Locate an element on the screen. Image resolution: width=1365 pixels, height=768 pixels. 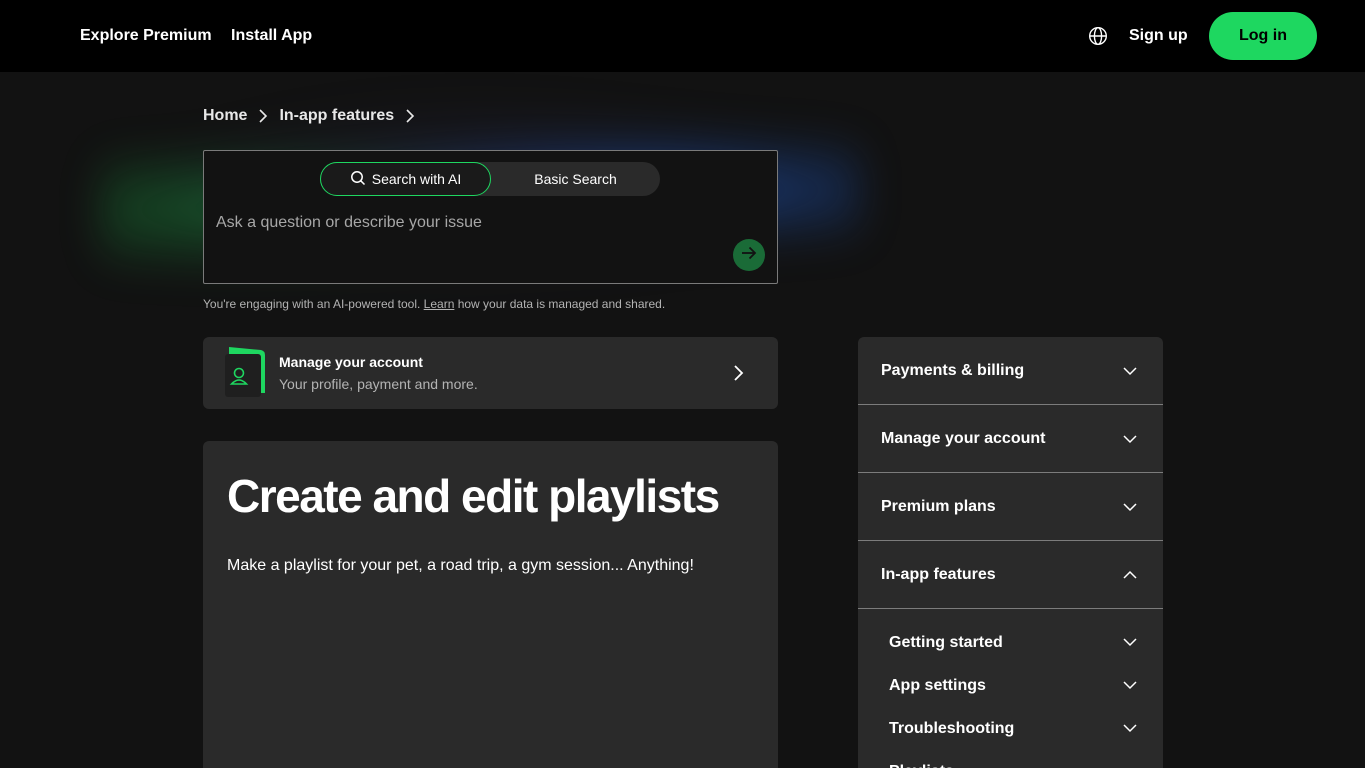
basic-search-label: Basic Search is located at coordinates (575, 179).